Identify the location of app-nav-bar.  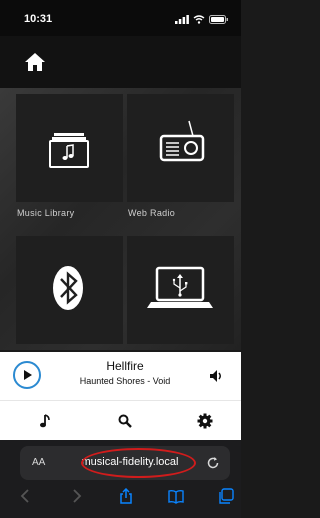
(120, 420).